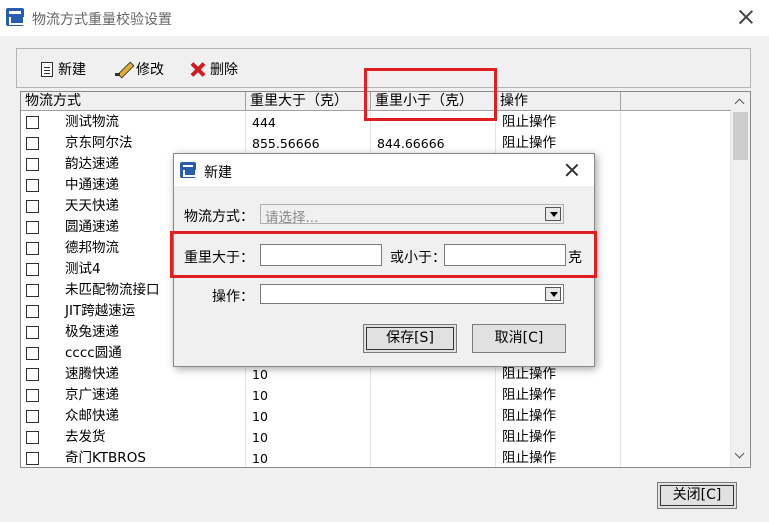  What do you see at coordinates (430, 94) in the screenshot?
I see `highlight-box-weight-lt-header` at bounding box center [430, 94].